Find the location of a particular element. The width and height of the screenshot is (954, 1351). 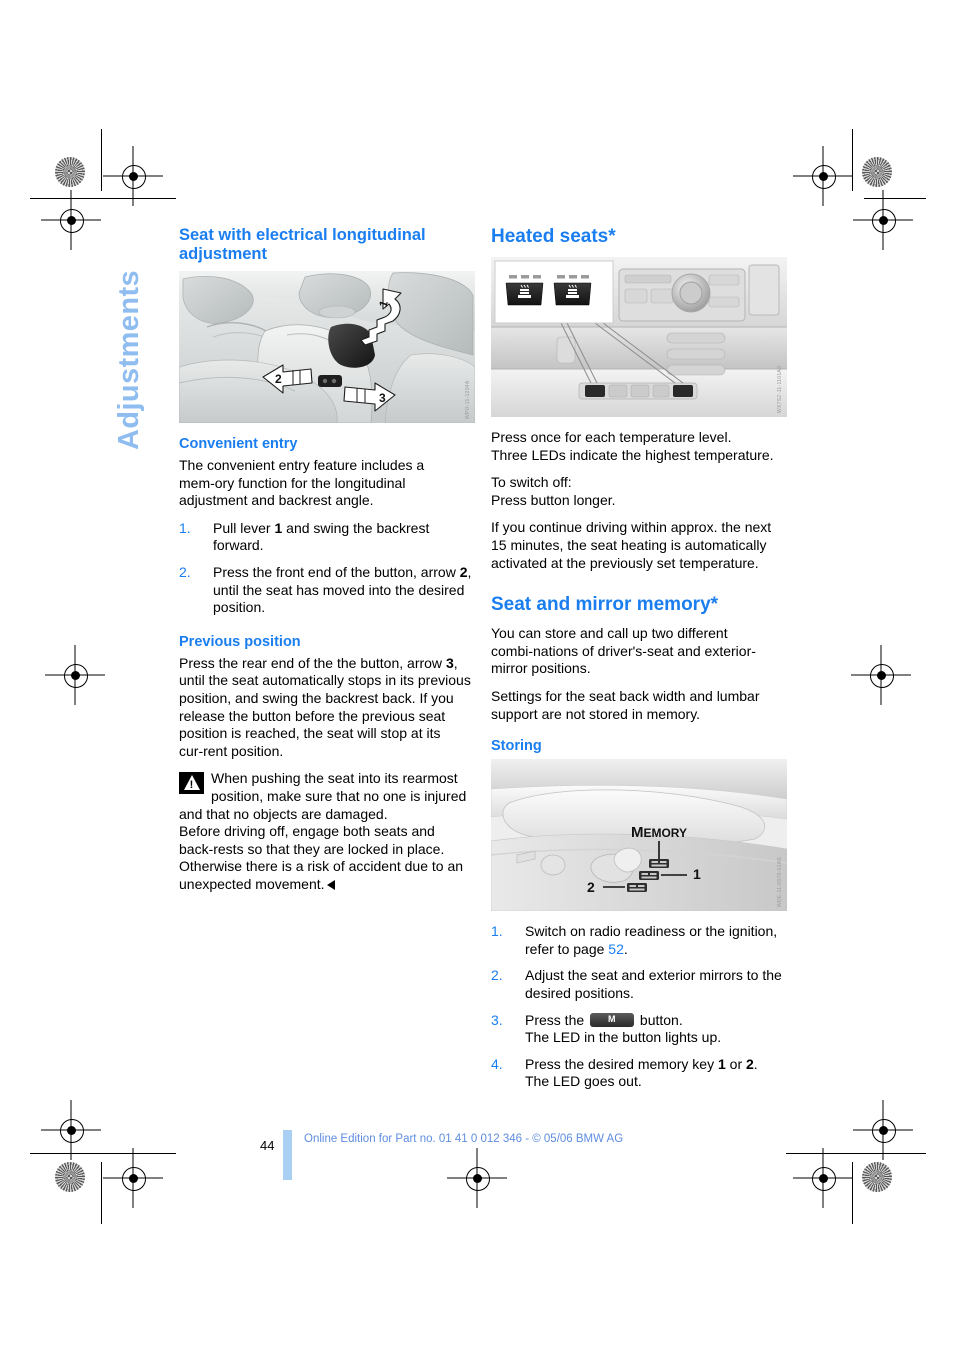

figure-credit-heated-seats: WX7SZ-11-1101AS is located at coordinates (780, 389).